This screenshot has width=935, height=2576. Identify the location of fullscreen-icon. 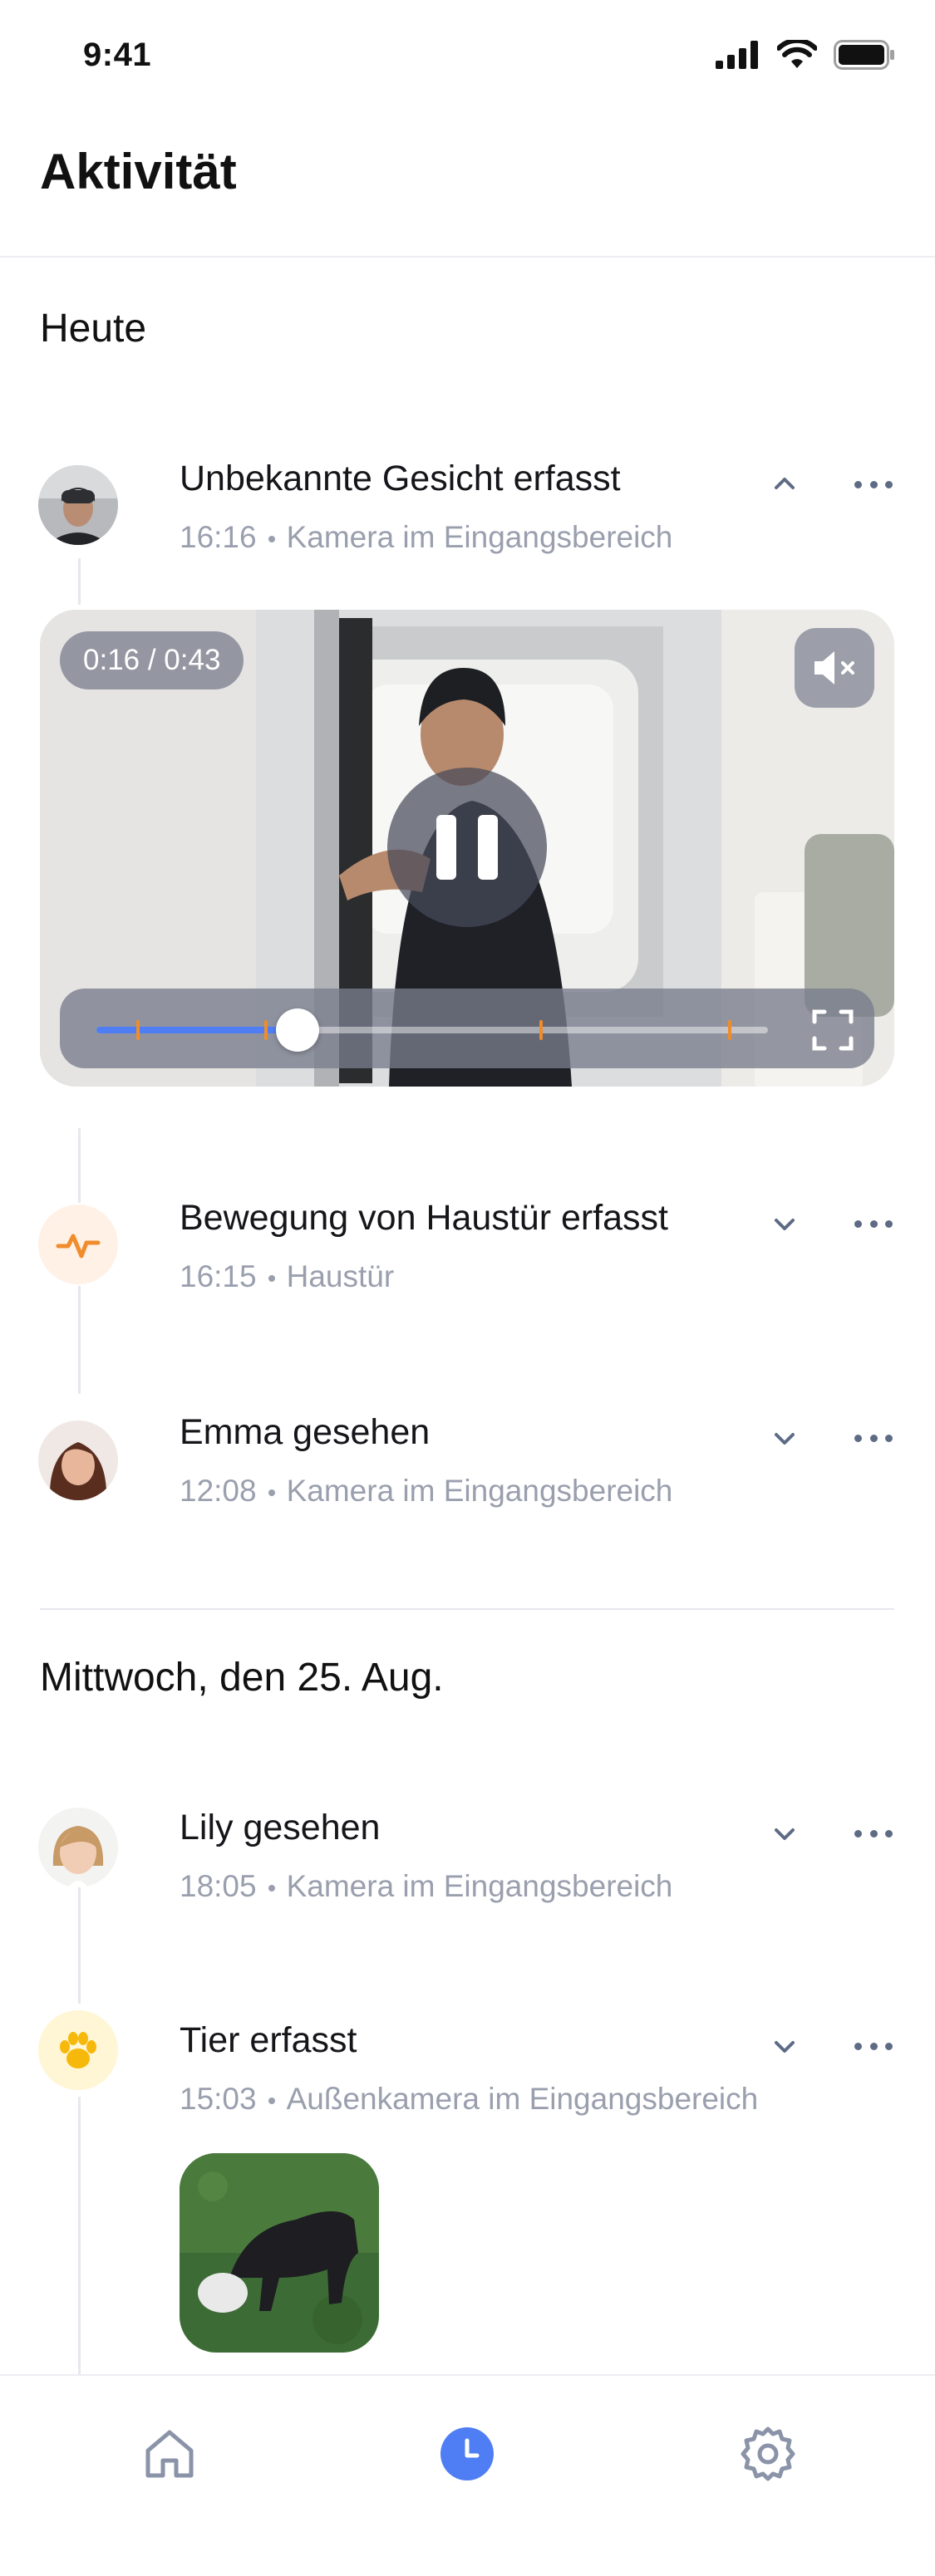
(832, 1030).